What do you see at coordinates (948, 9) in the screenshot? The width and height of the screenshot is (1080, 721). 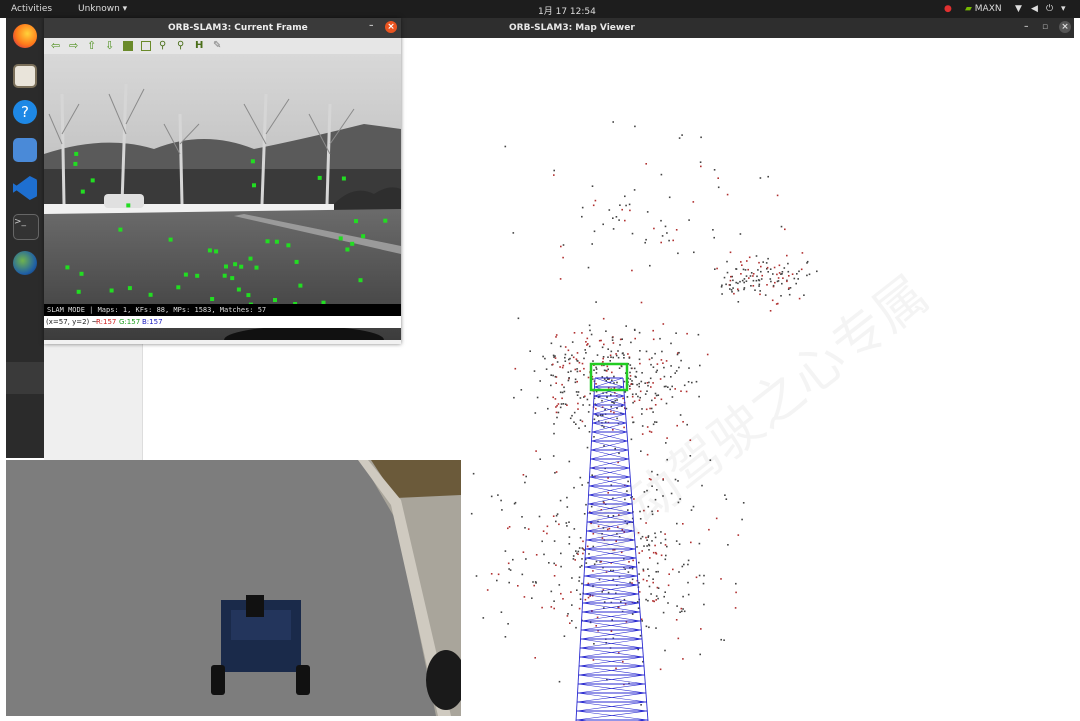 I see `record-icon: ●` at bounding box center [948, 9].